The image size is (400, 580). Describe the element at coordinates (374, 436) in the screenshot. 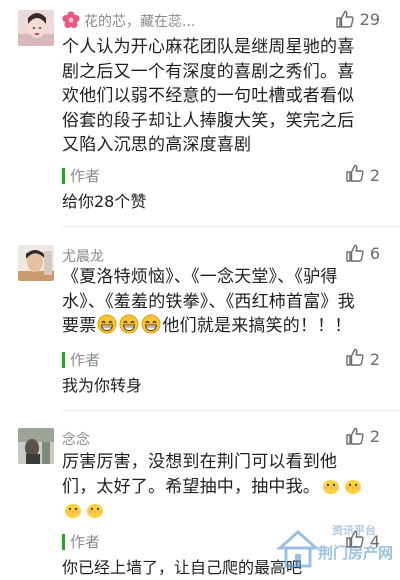

I see `like-count: 2` at that location.